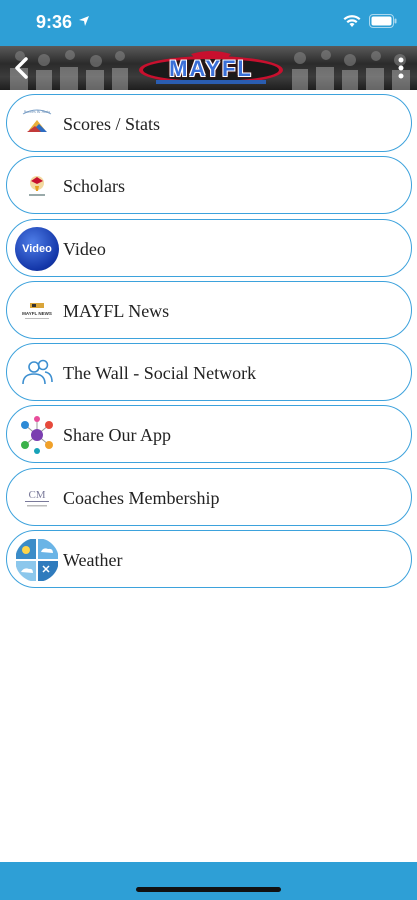 The height and width of the screenshot is (900, 417). I want to click on video-icon-text: Video, so click(37, 248).